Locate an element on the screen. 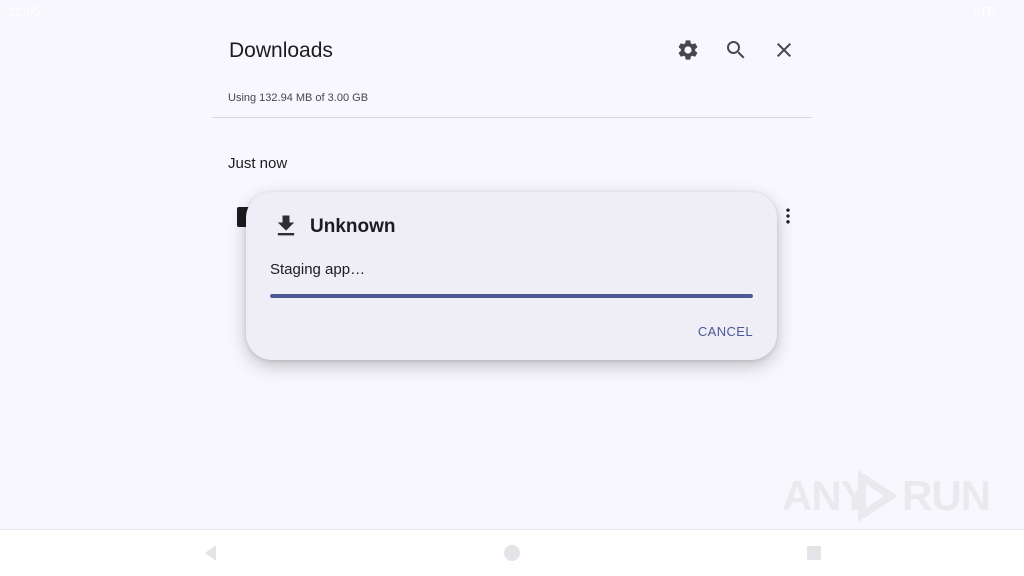  section-label-just-now: Just now is located at coordinates (258, 163).